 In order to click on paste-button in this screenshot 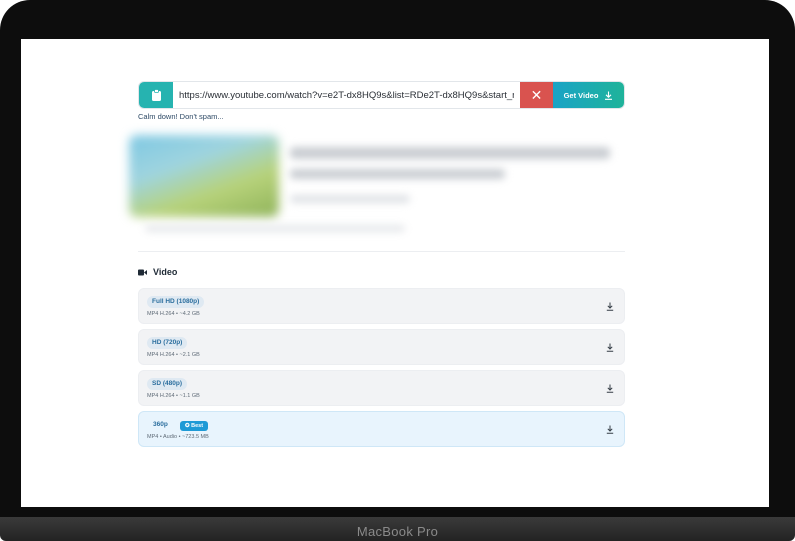, I will do `click(156, 95)`.